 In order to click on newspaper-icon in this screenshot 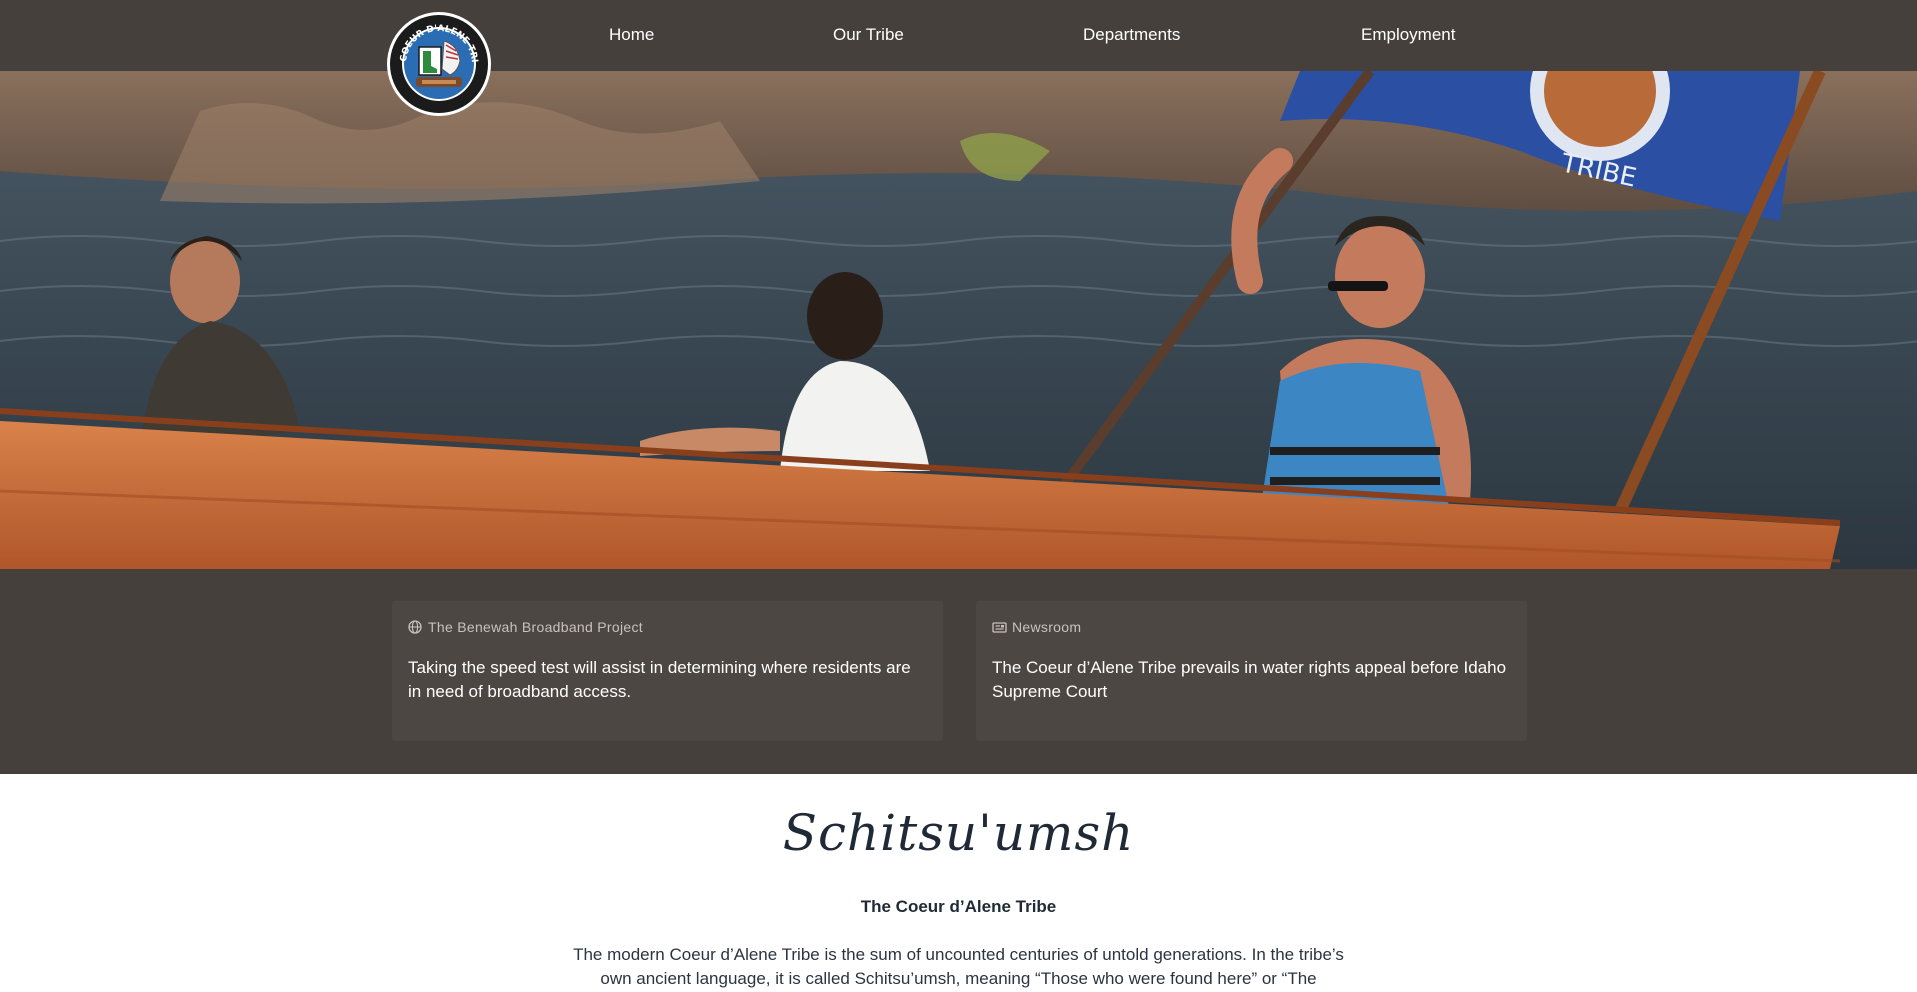, I will do `click(999, 627)`.